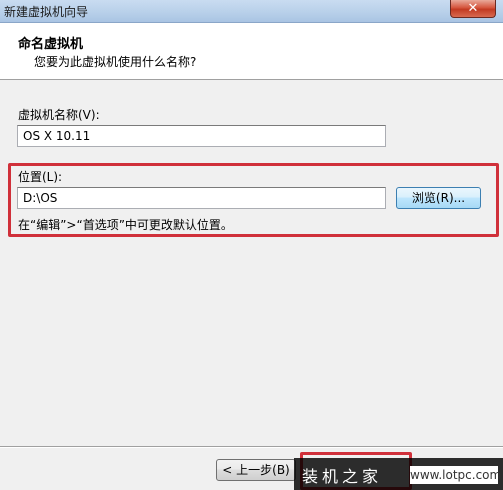  Describe the element at coordinates (251, 447) in the screenshot. I see `footer-separator` at that location.